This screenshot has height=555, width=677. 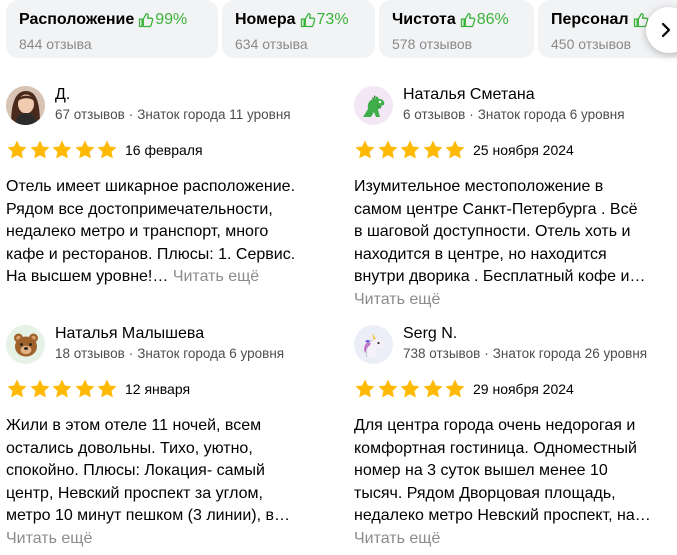 I want to click on review-date: 25 ноября 2024, so click(x=523, y=150).